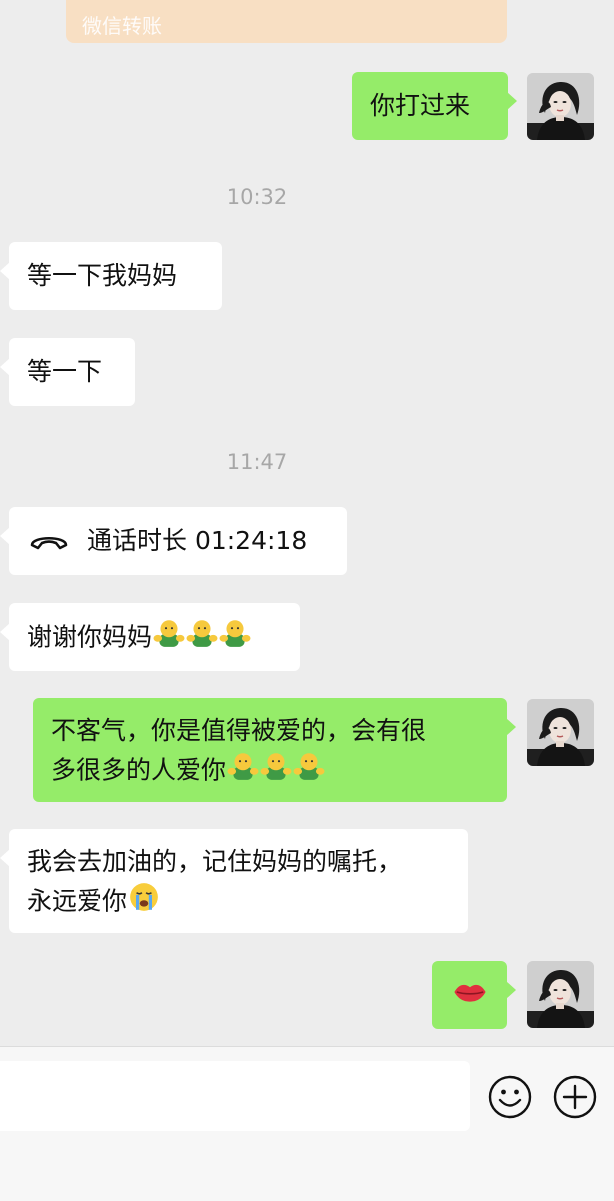  I want to click on timestamp: 11:47, so click(257, 462).